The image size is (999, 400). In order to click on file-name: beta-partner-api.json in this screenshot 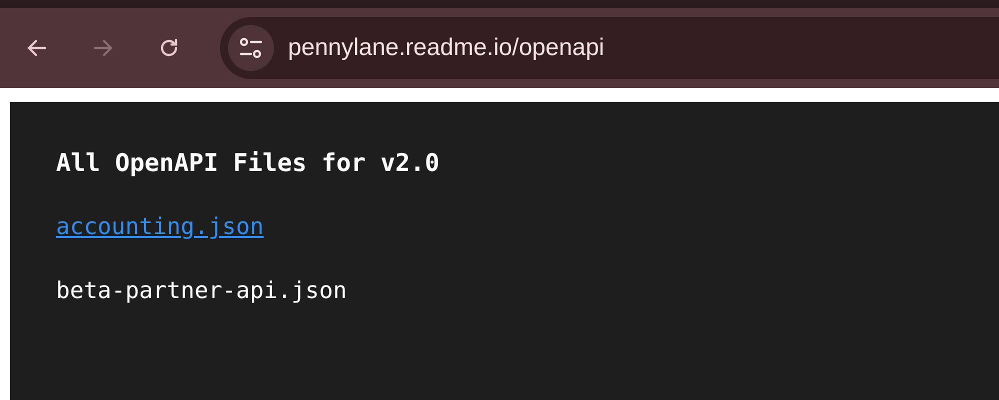, I will do `click(201, 291)`.